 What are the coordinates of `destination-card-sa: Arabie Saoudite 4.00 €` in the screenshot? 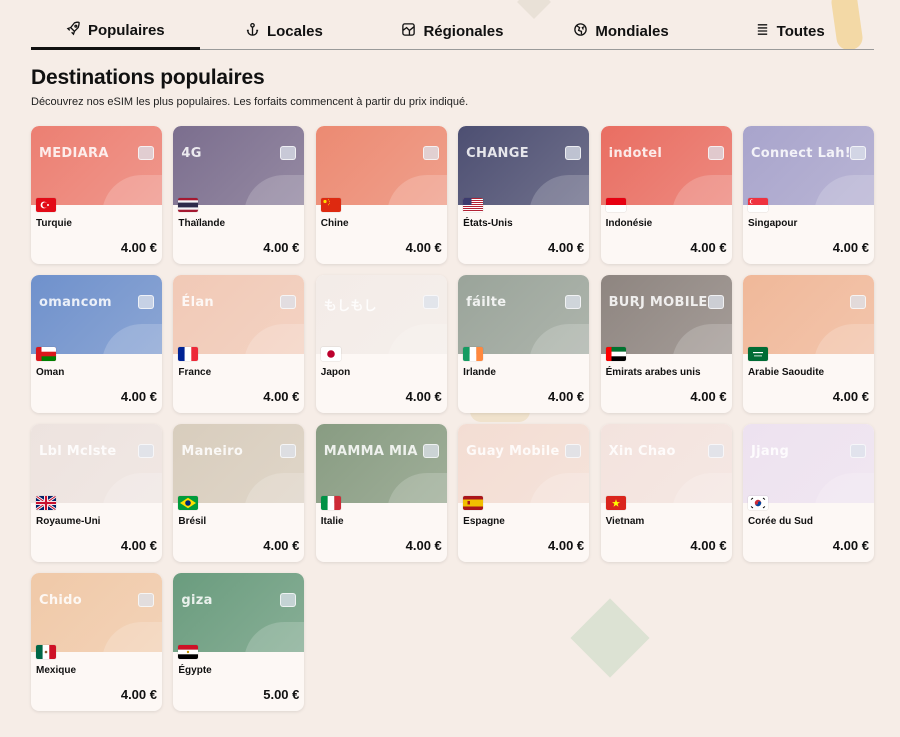 It's located at (808, 344).